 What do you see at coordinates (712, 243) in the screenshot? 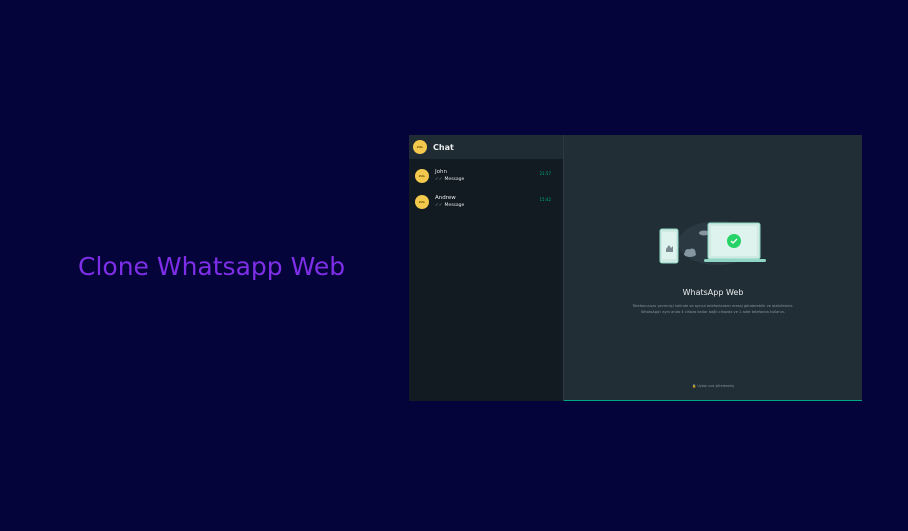
I see `devices-illustration-icon` at bounding box center [712, 243].